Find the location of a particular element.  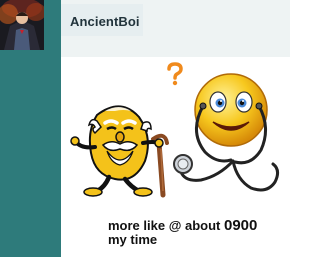

message-text: more like @ about 0900 my time is located at coordinates (198, 232).